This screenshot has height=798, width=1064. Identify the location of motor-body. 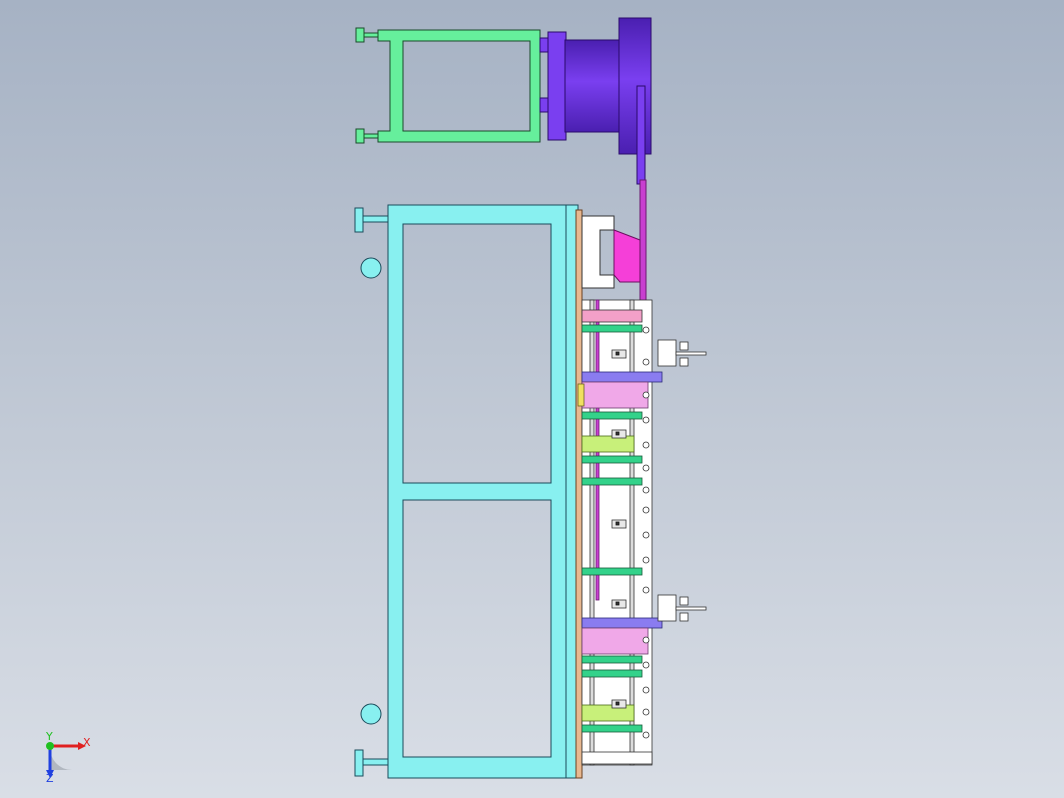
(592, 86).